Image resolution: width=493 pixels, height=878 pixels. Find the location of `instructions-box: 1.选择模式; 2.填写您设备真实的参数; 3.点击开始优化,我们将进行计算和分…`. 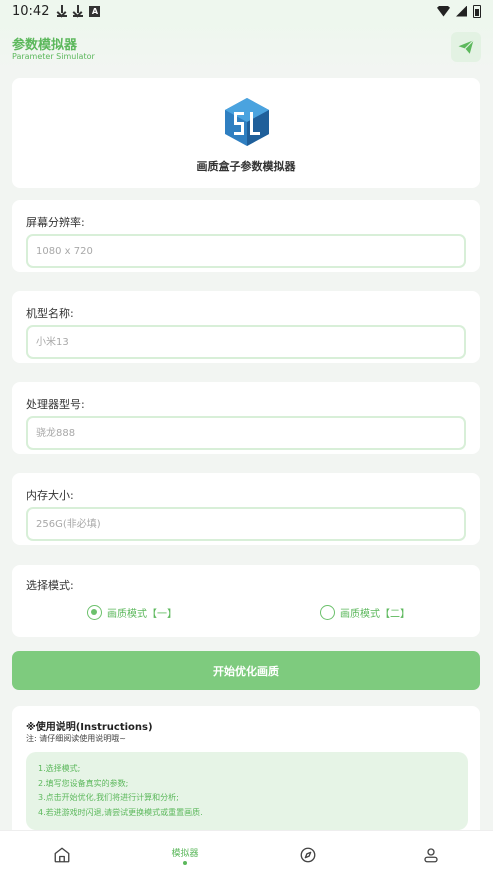

instructions-box: 1.选择模式; 2.填写您设备真实的参数; 3.点击开始优化,我们将进行计算和分… is located at coordinates (247, 791).